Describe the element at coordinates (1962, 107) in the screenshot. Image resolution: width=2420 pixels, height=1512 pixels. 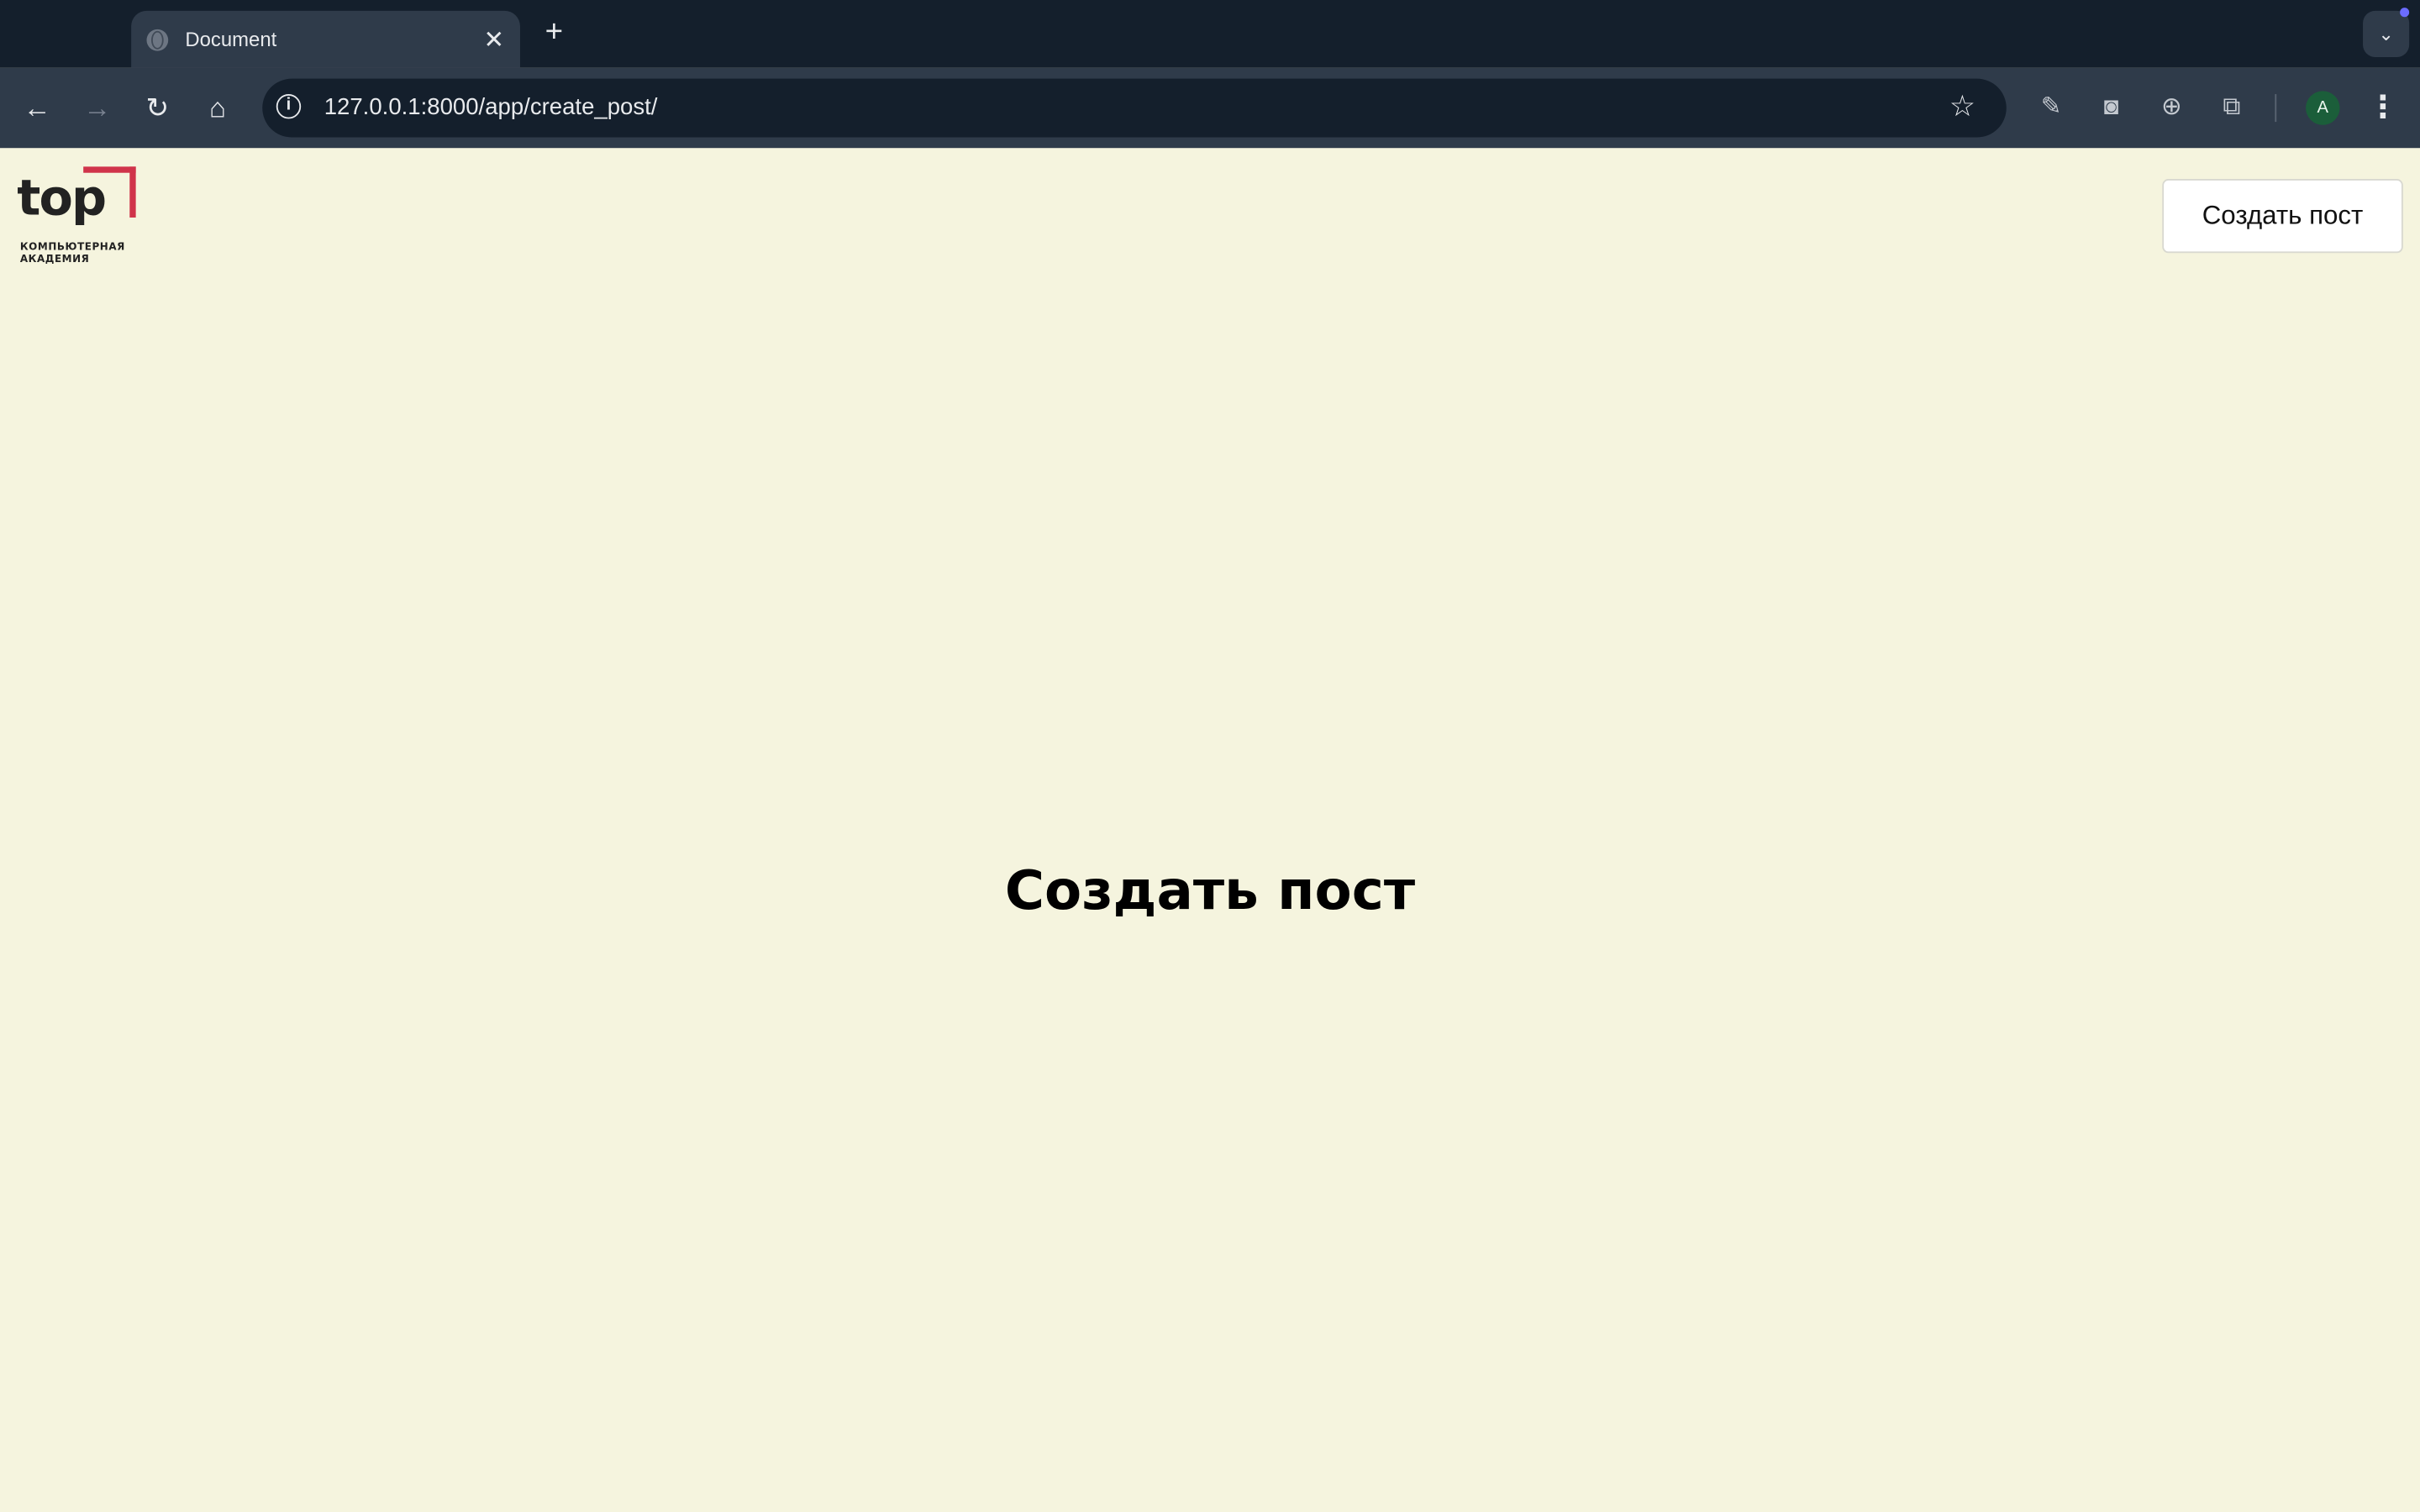
I see `star-icon: ☆` at that location.